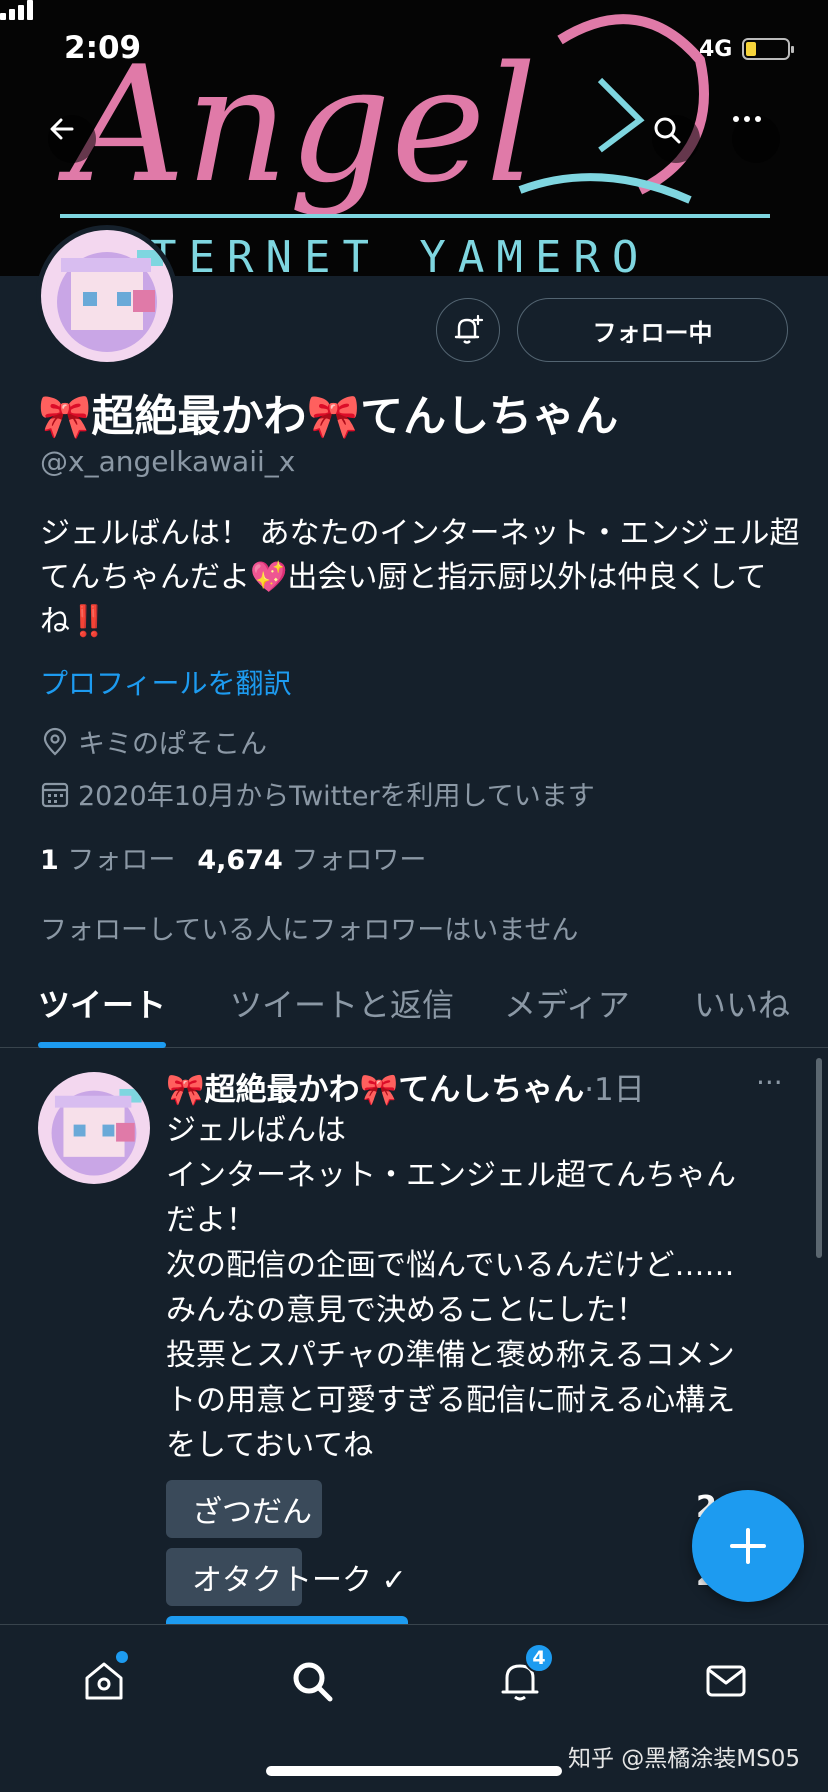 The width and height of the screenshot is (828, 1792). I want to click on home-icon, so click(104, 1681).